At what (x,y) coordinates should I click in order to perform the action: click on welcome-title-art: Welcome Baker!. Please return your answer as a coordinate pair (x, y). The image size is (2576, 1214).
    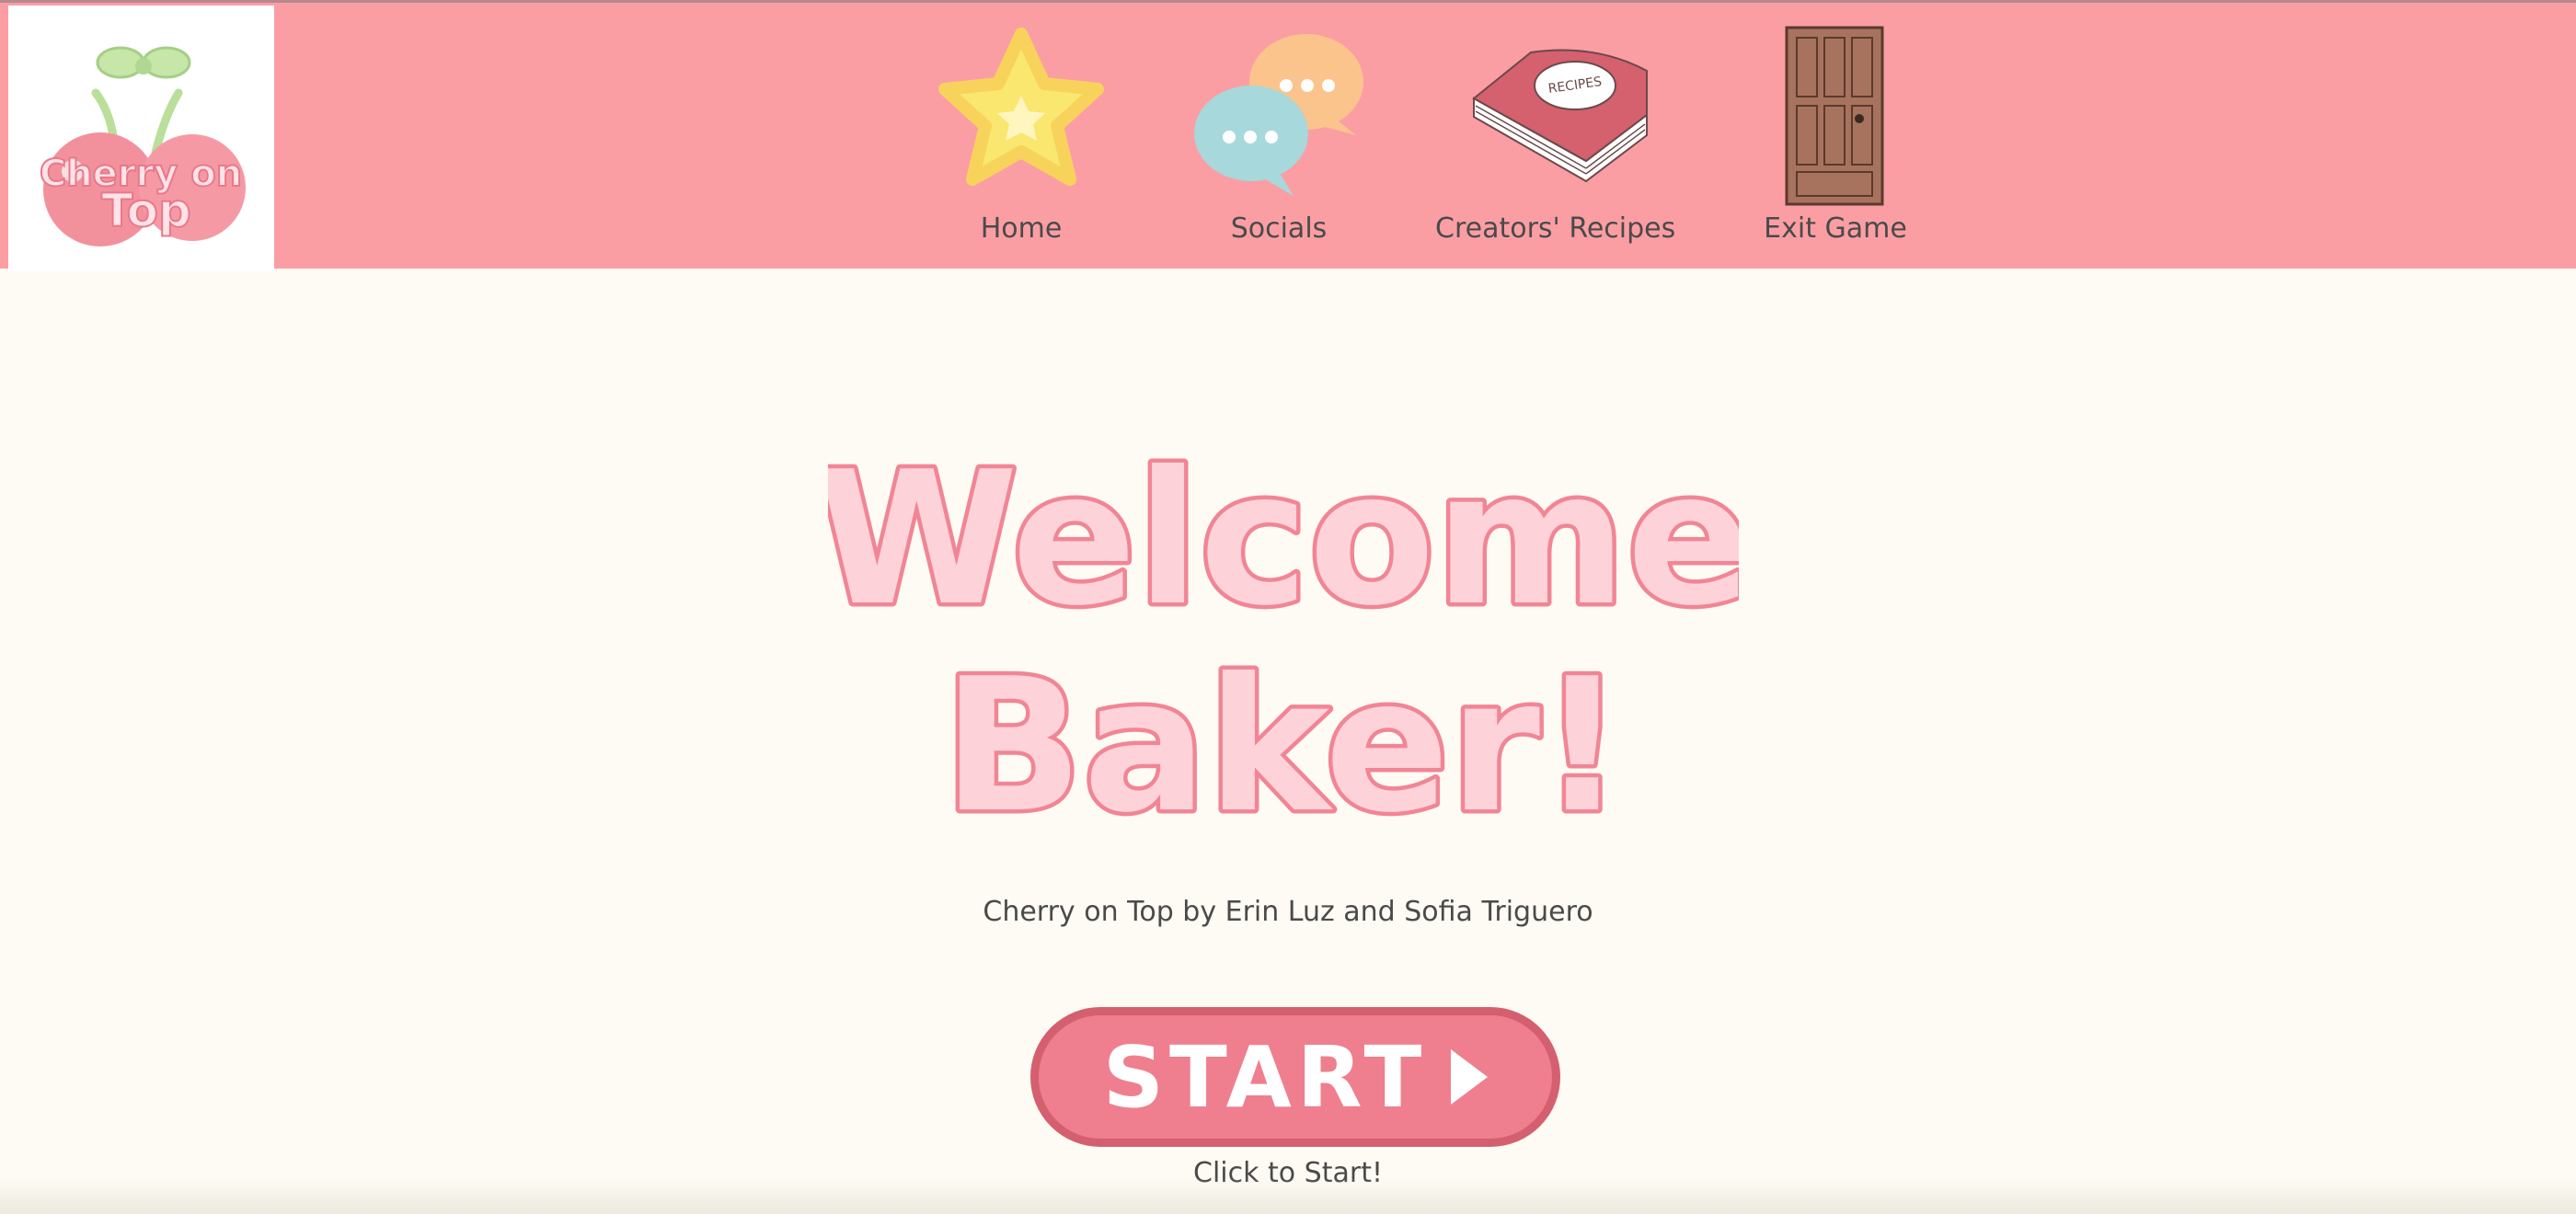
    Looking at the image, I should click on (1283, 638).